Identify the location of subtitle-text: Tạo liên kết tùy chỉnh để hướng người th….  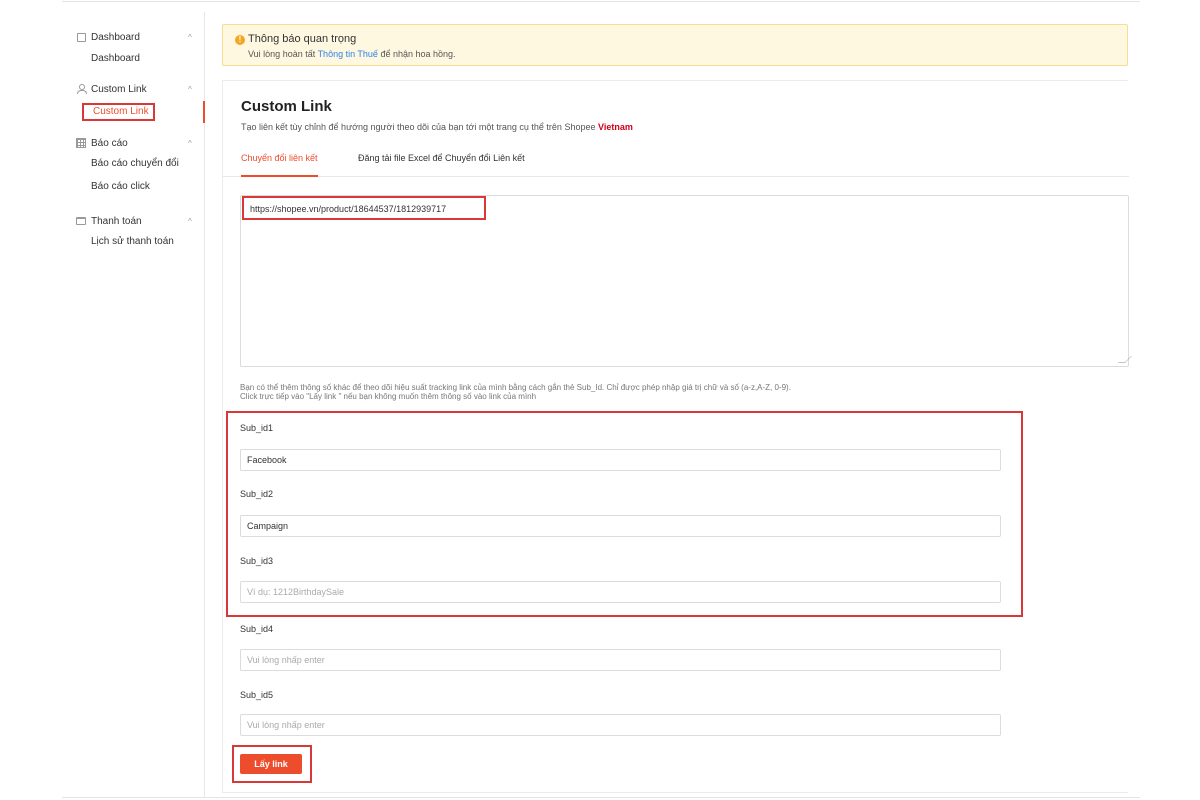
(419, 127).